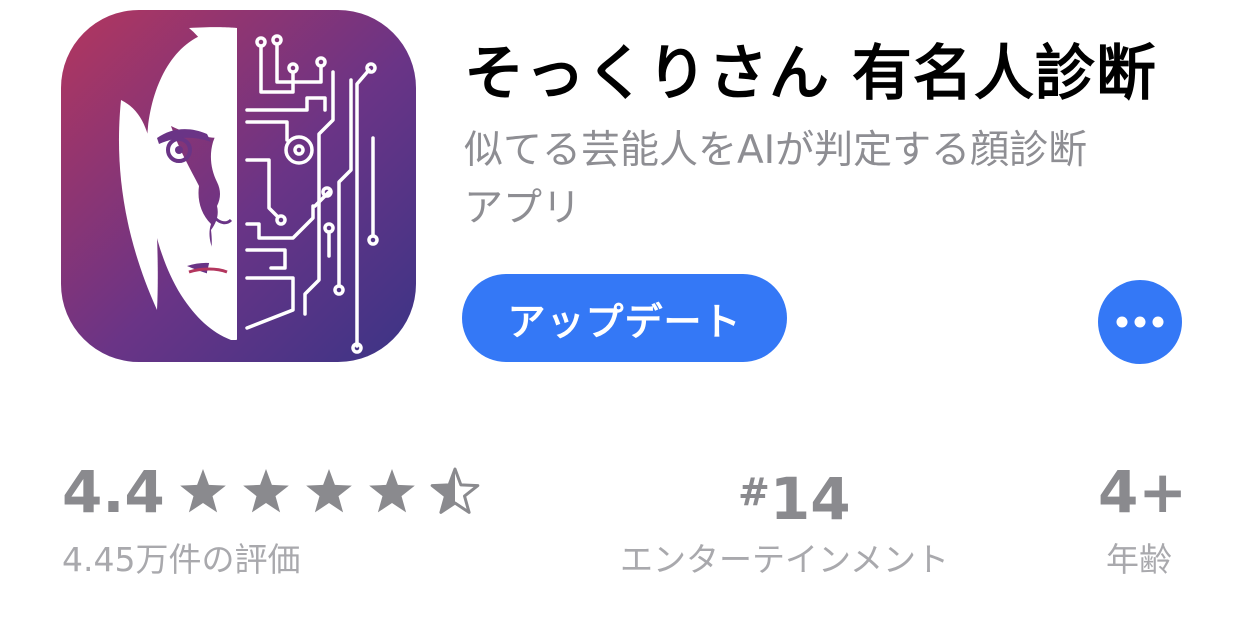 This screenshot has width=1242, height=627. Describe the element at coordinates (814, 180) in the screenshot. I see `app-subtitle: 似てる芸能人をAIが判定する顔診断 アプリ` at that location.